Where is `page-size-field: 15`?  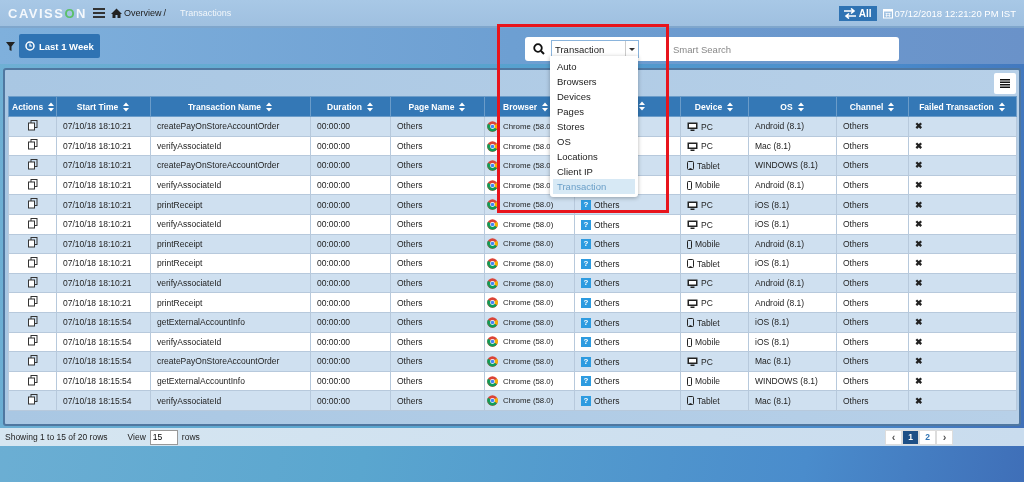
page-size-field: 15 is located at coordinates (163, 437).